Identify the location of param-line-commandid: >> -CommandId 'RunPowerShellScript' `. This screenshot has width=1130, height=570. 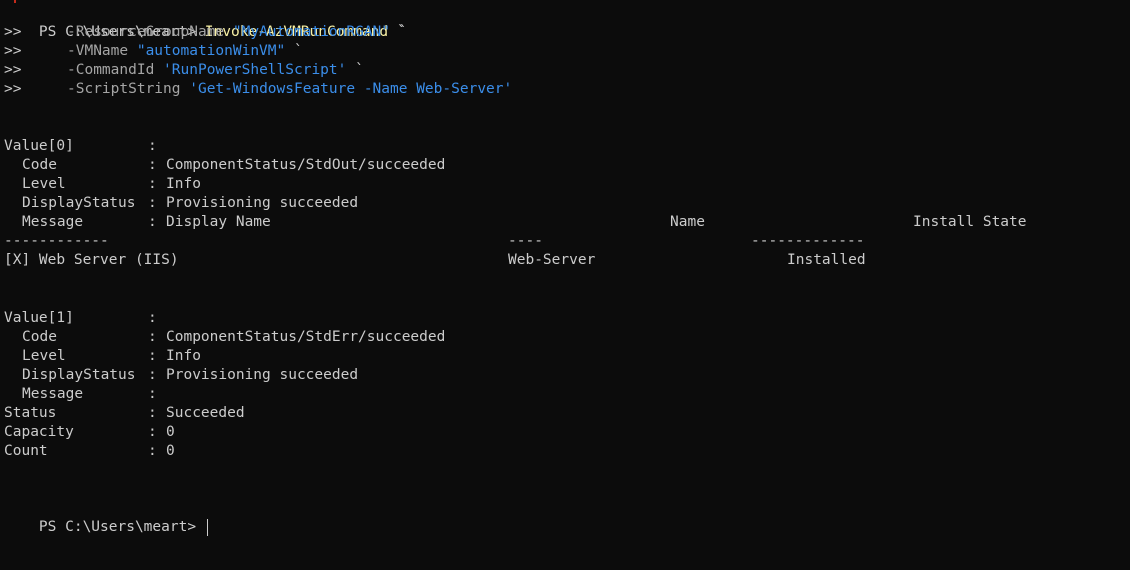
(184, 70).